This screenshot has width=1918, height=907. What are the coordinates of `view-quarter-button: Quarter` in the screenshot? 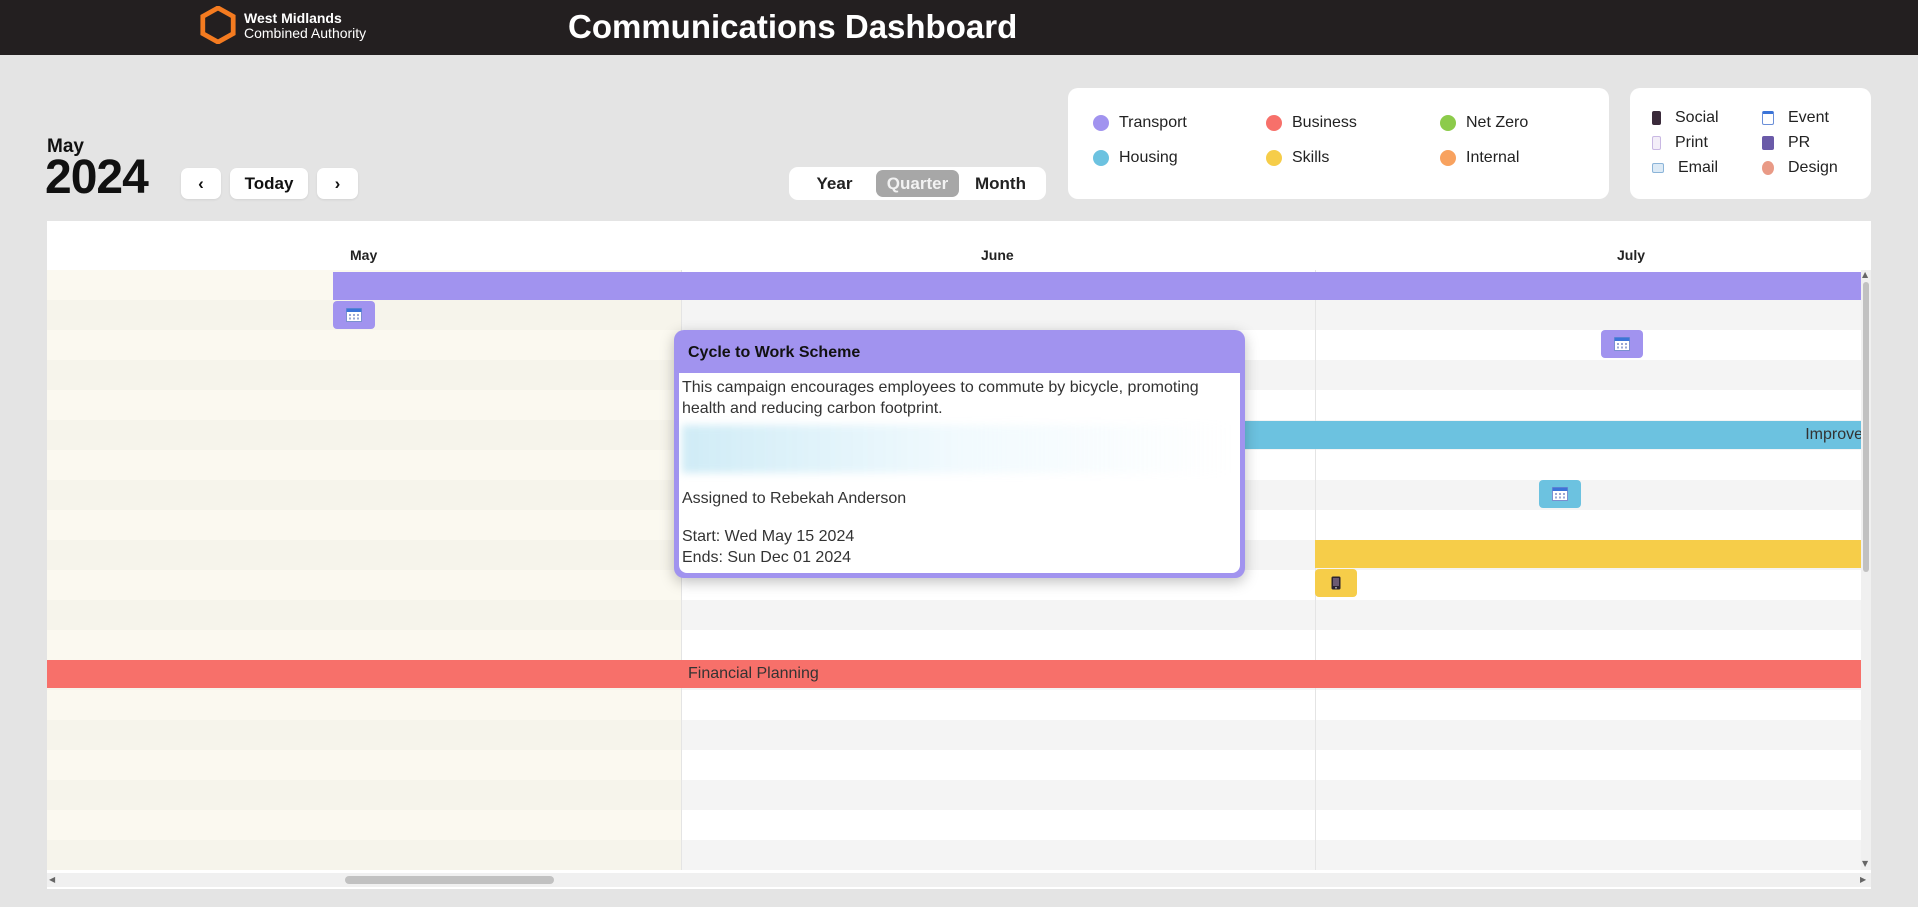 It's located at (917, 183).